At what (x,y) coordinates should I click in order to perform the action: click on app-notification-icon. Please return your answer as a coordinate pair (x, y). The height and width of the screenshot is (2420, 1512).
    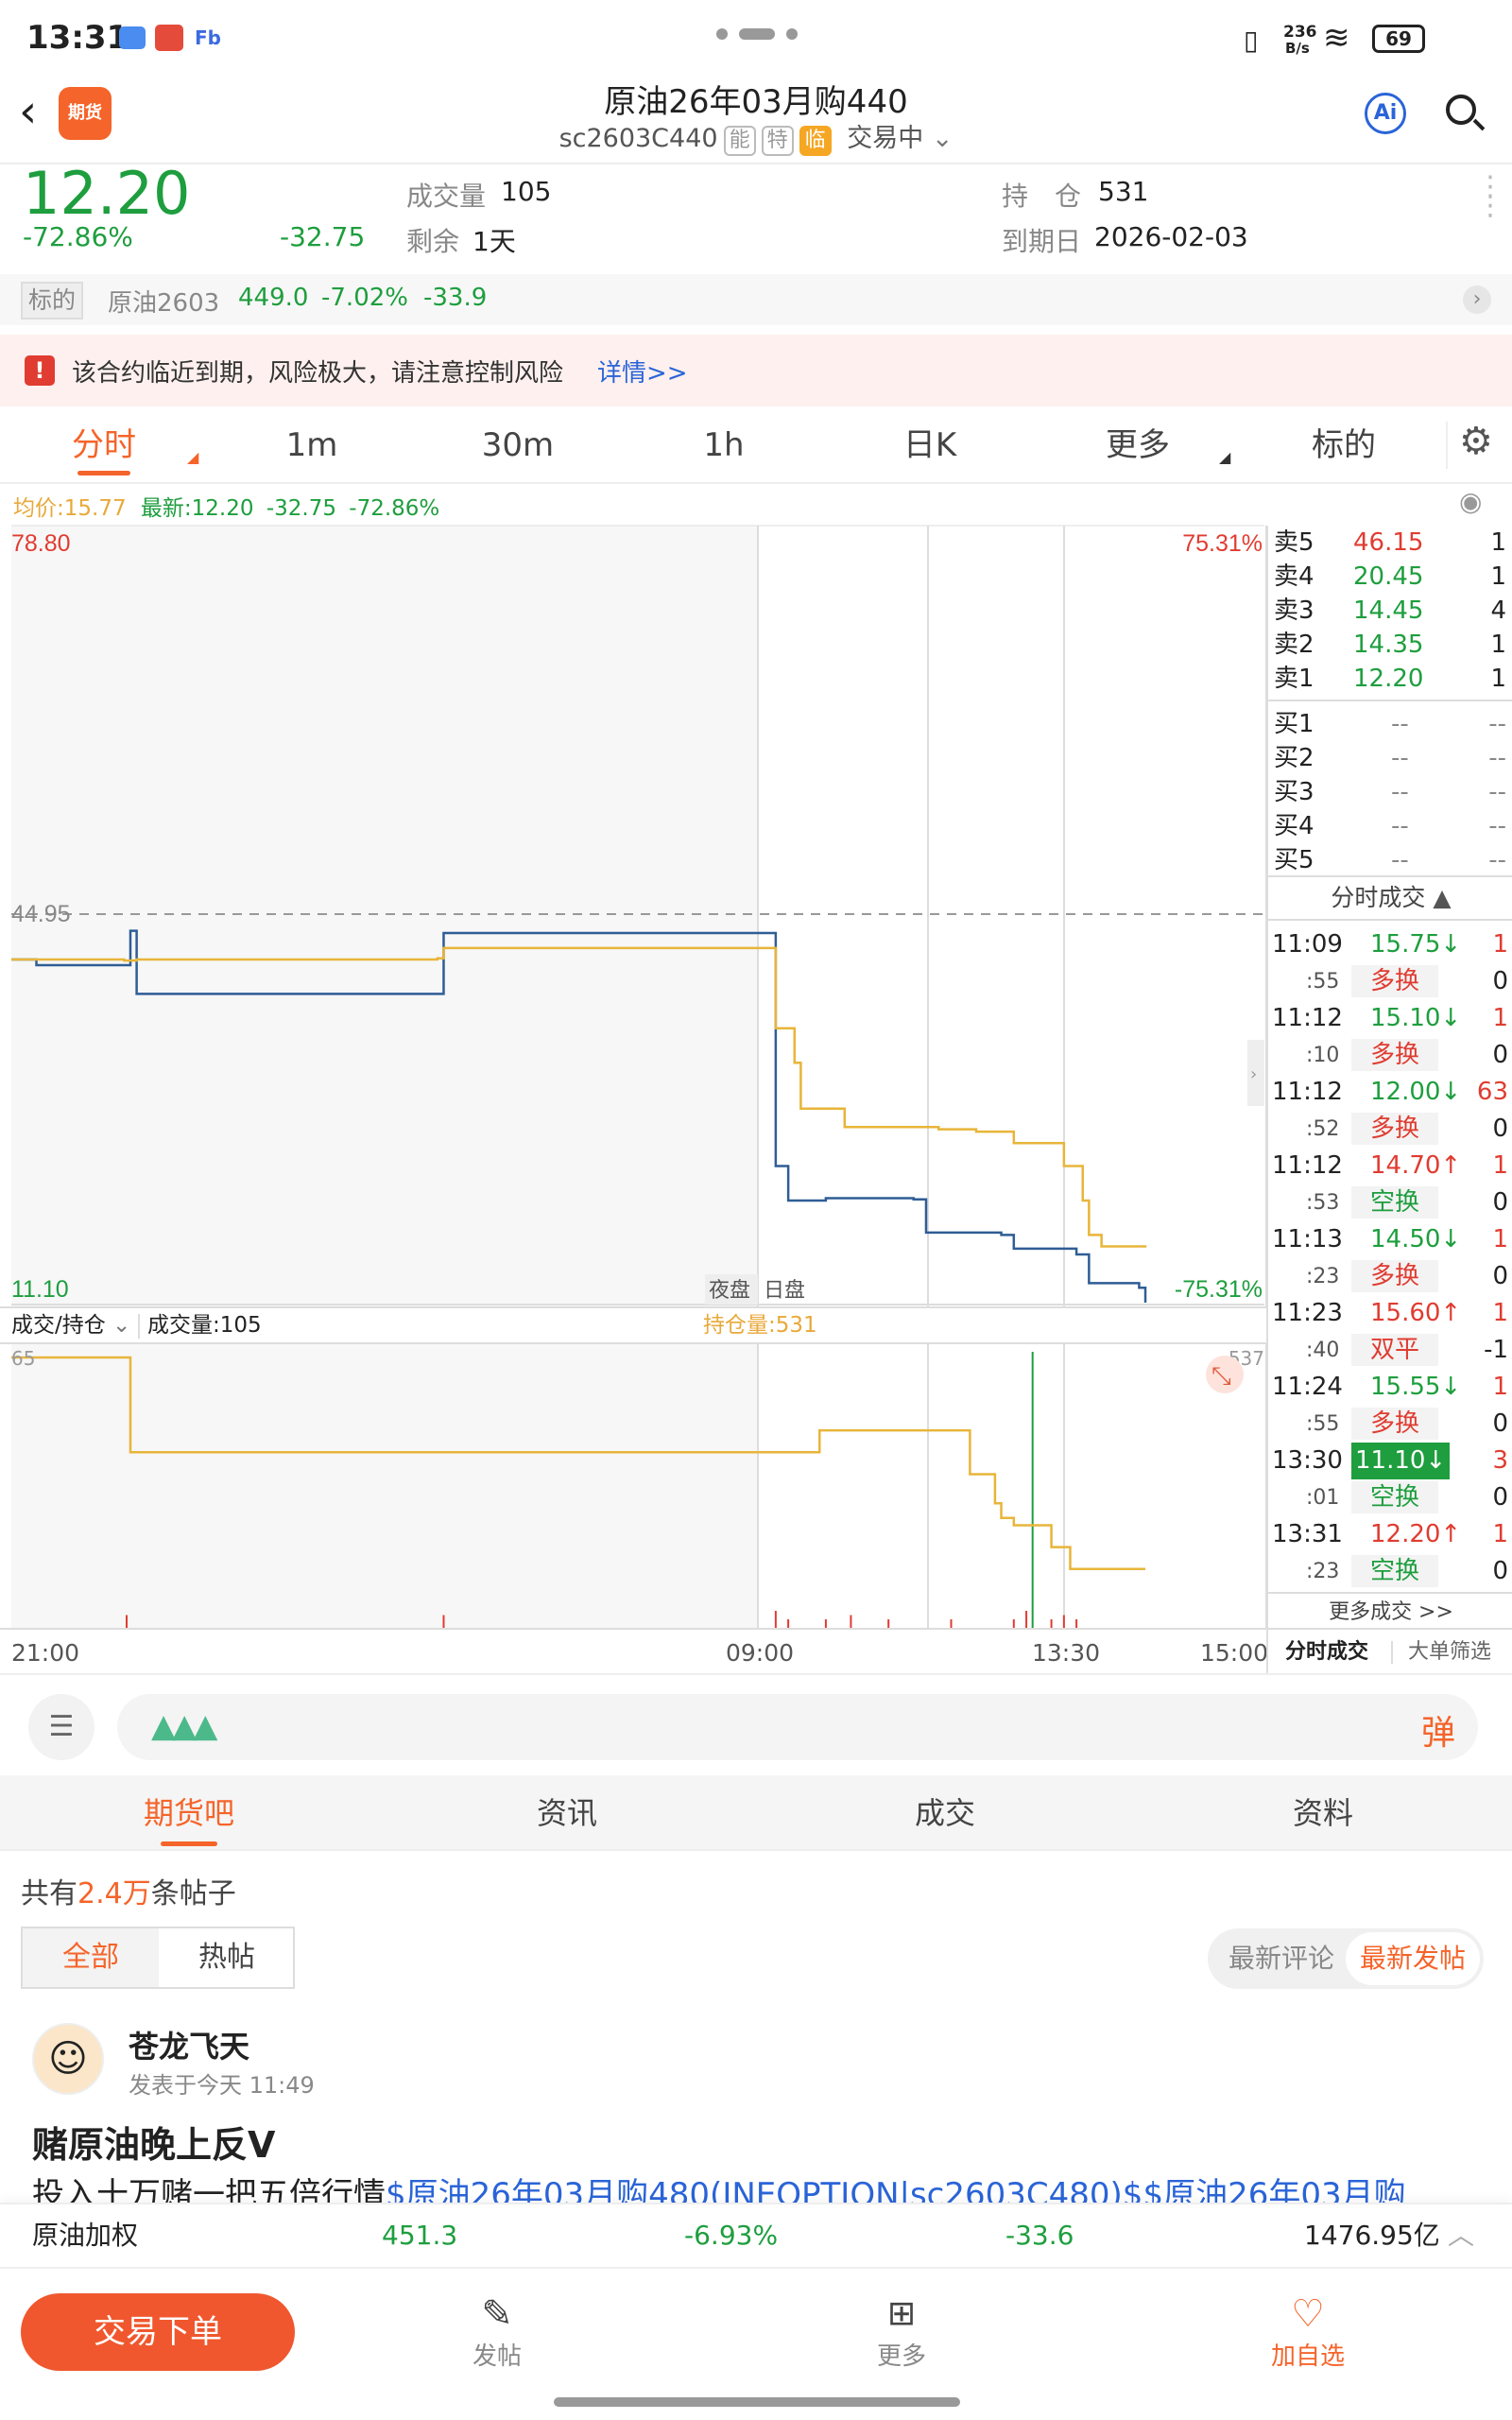
    Looking at the image, I should click on (169, 38).